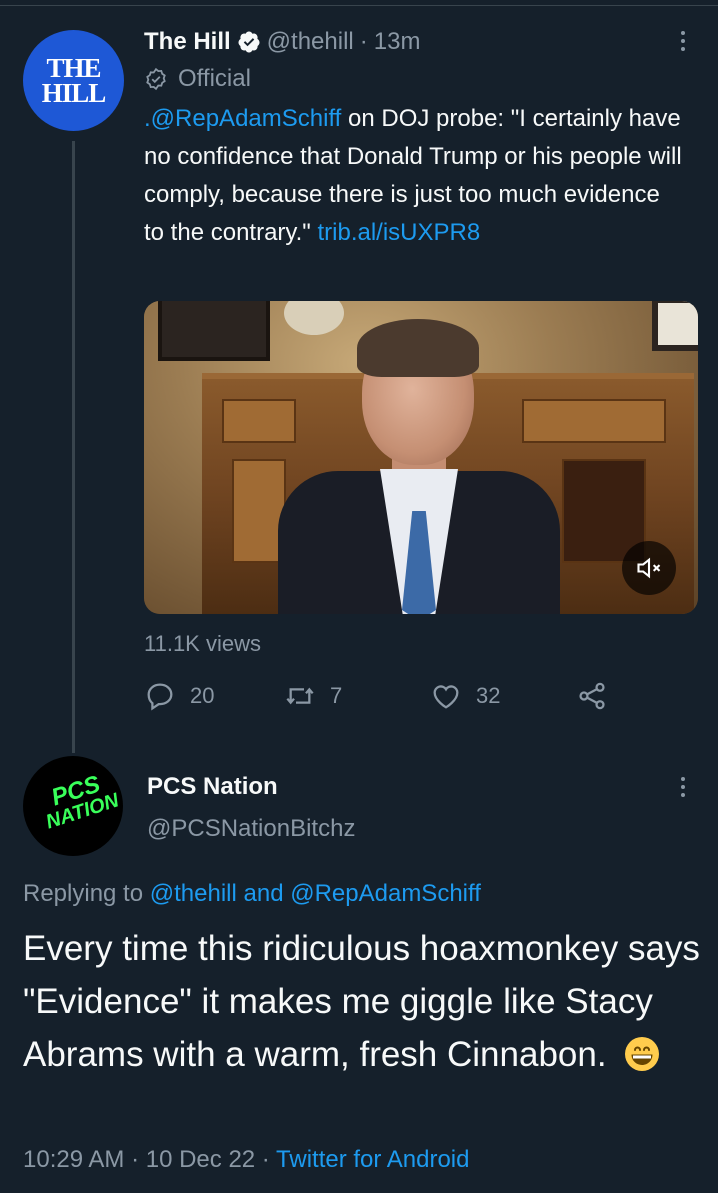  What do you see at coordinates (446, 697) in the screenshot?
I see `heart-icon` at bounding box center [446, 697].